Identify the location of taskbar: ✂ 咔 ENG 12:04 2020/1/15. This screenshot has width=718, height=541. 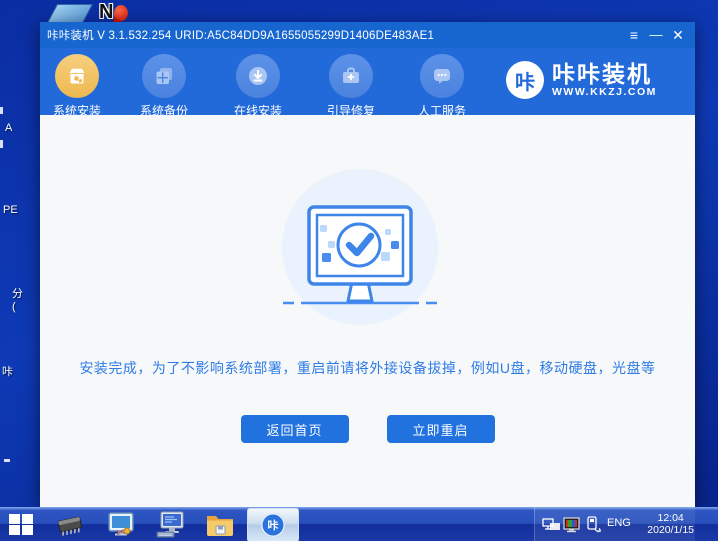
(359, 524).